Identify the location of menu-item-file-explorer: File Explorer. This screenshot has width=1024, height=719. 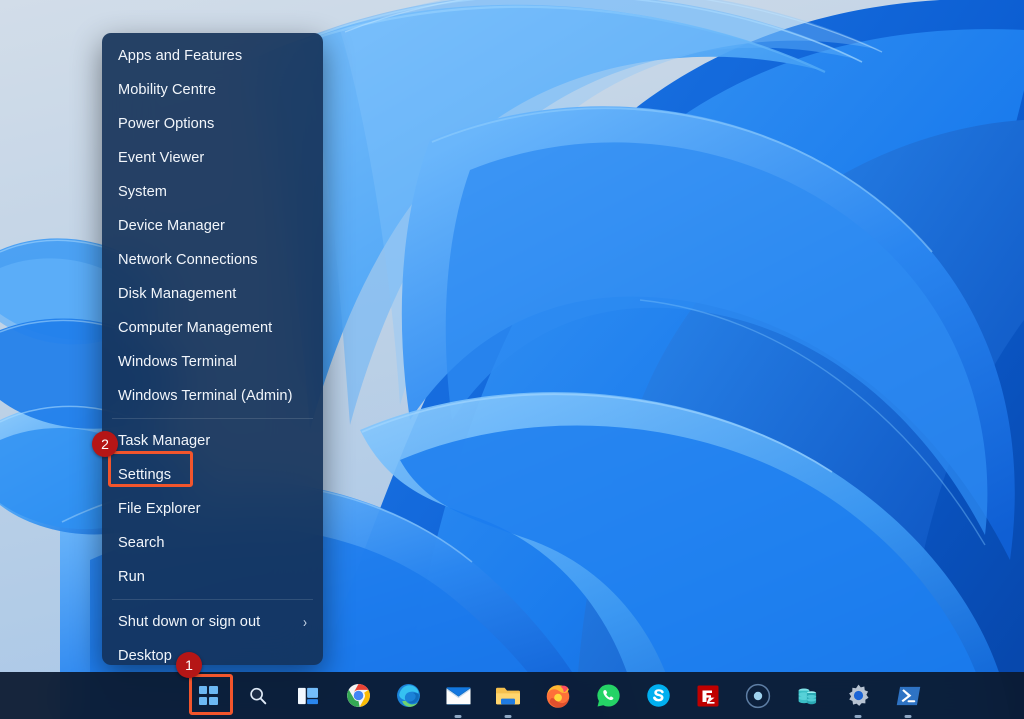
(212, 509).